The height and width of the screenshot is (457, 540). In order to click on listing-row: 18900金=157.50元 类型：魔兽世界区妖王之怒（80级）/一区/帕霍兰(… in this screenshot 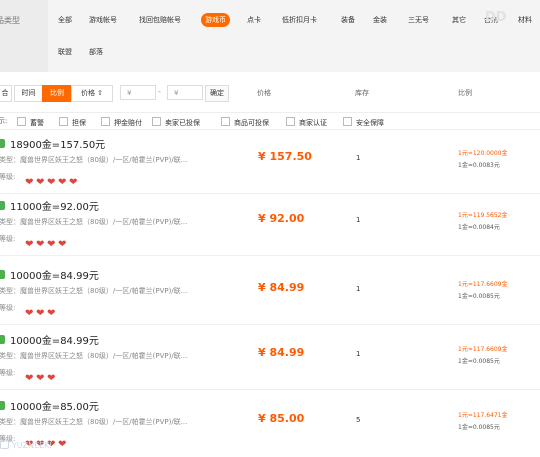, I will do `click(270, 163)`.